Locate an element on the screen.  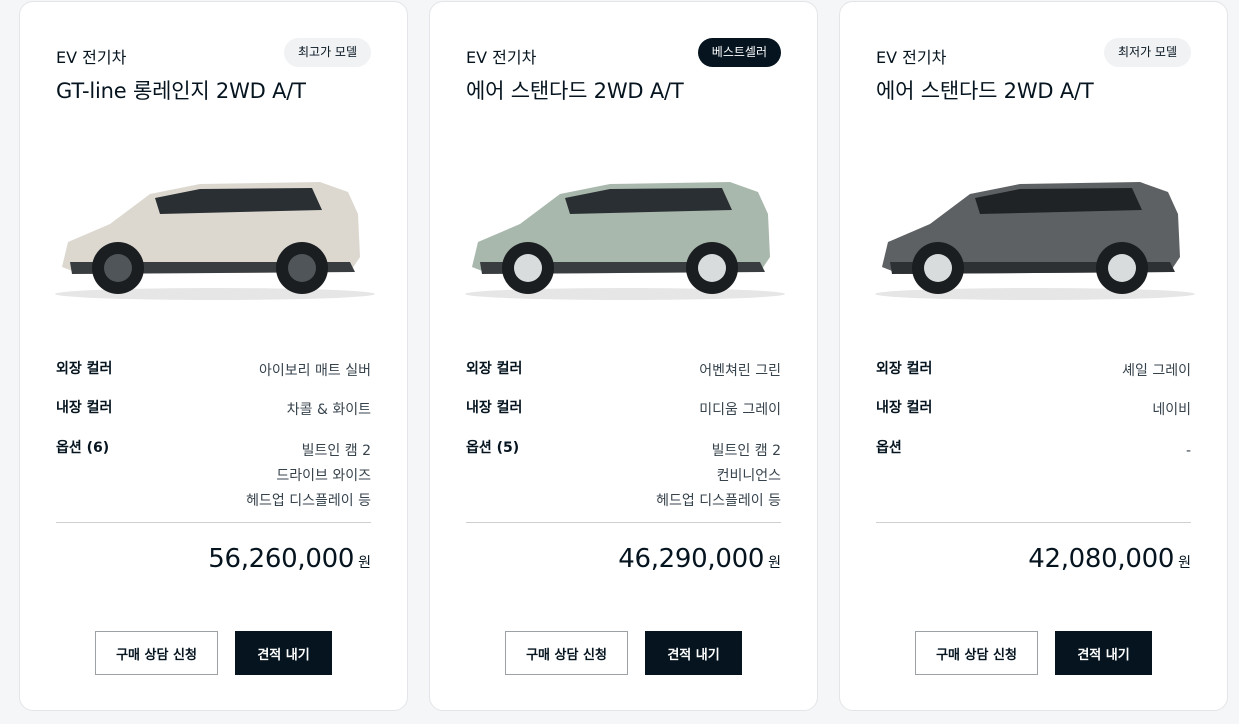
price: 56,260,000 원 is located at coordinates (289, 559).